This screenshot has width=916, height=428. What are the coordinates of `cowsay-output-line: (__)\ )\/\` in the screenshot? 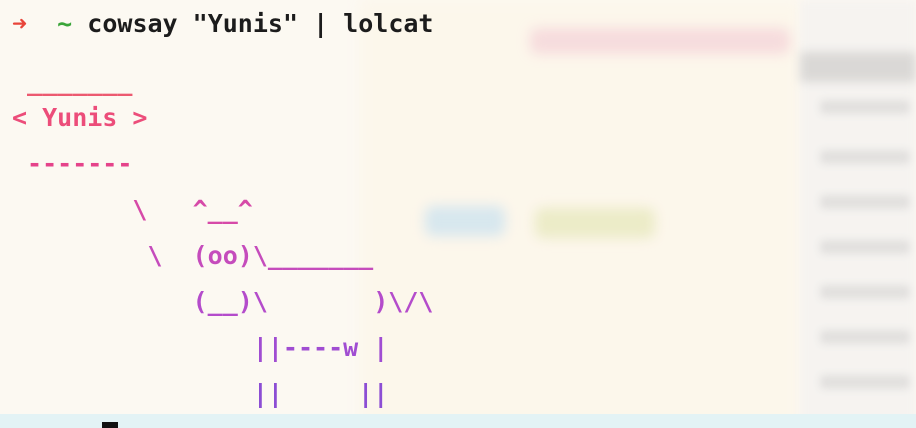 It's located at (223, 301).